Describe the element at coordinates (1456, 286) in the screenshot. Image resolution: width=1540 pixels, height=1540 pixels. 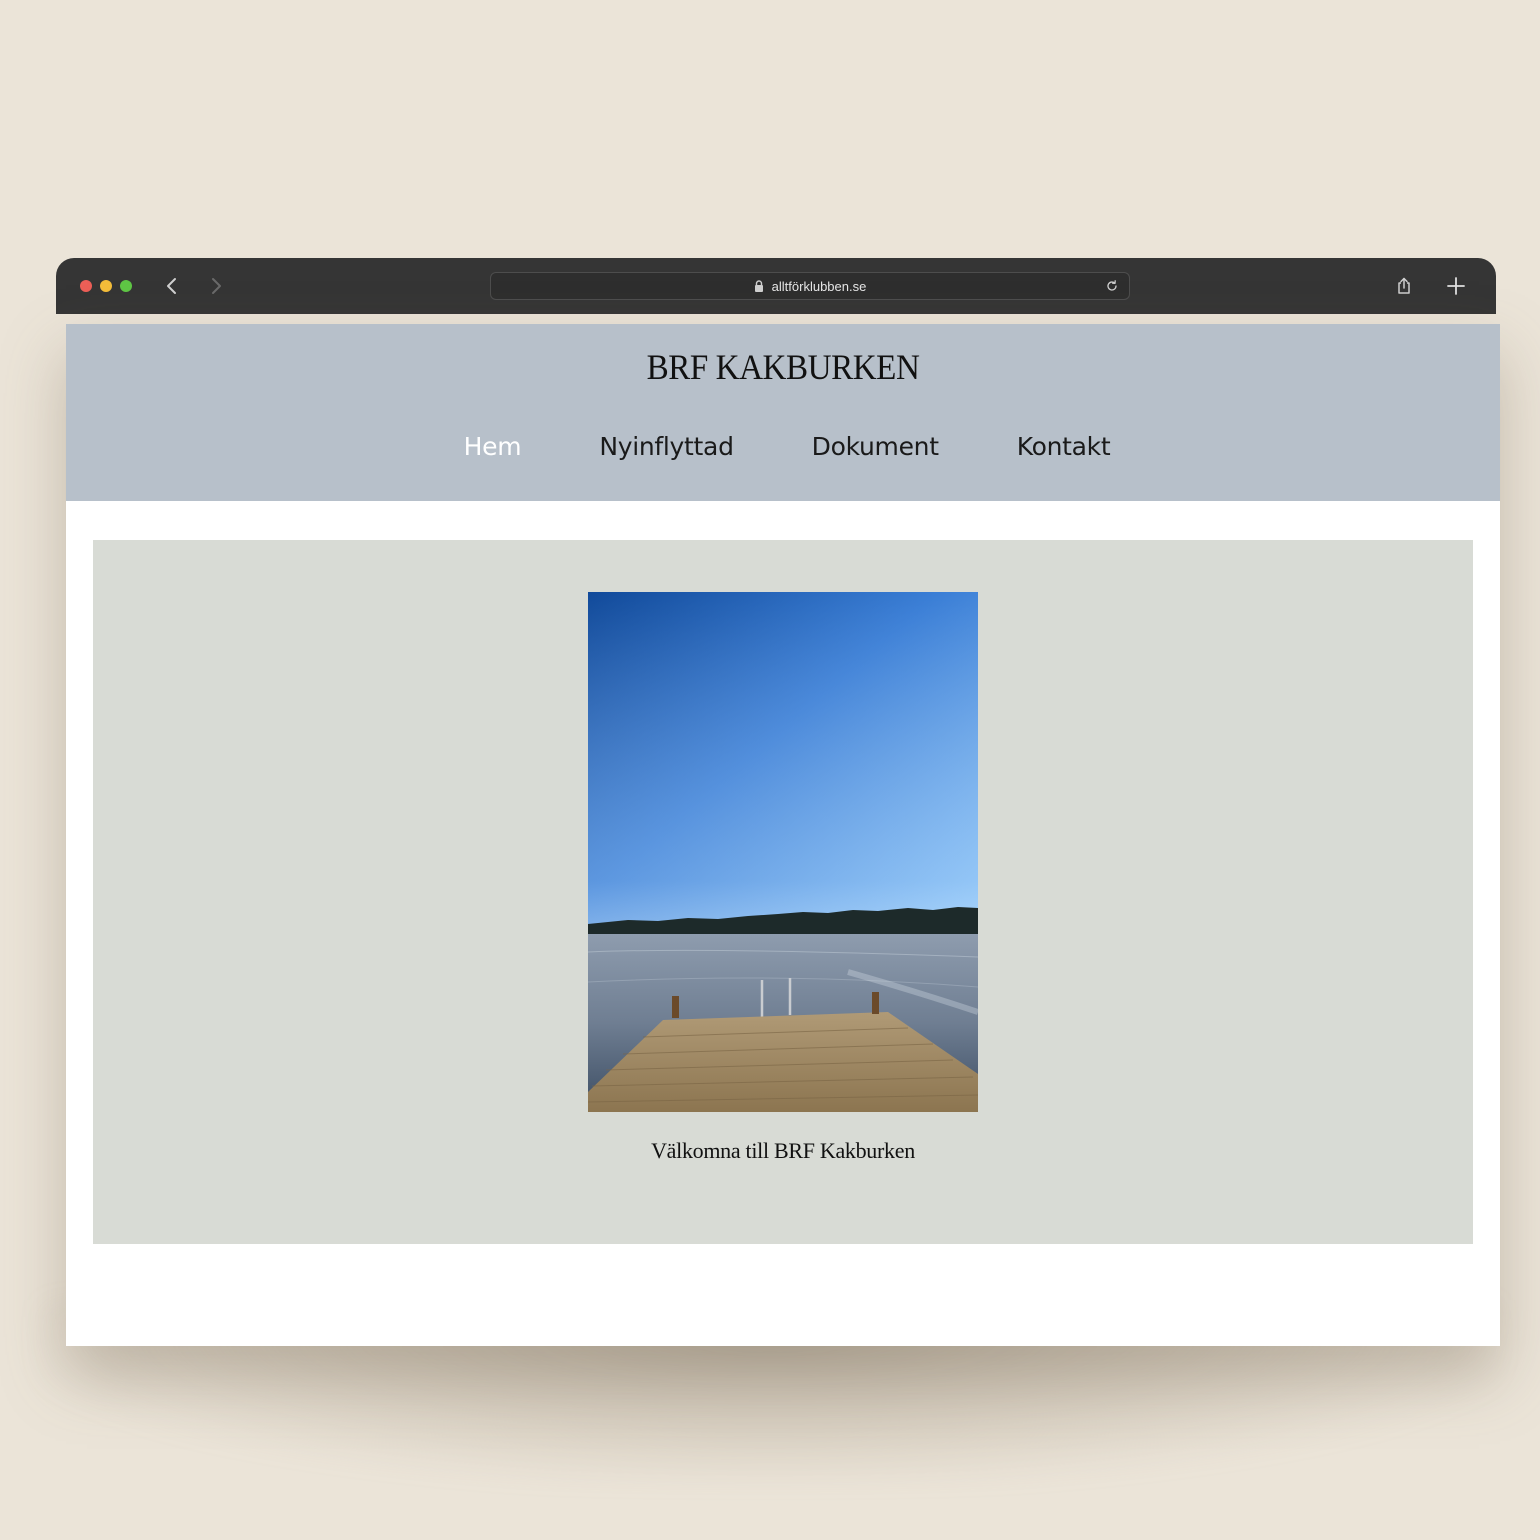
I see `new-tab-icon` at that location.